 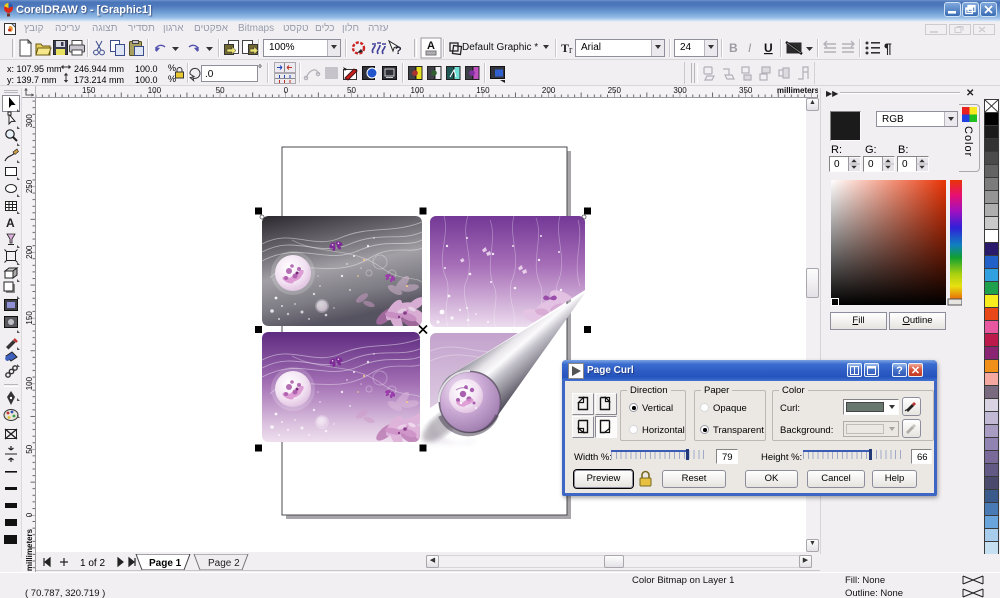 I want to click on svg-text: 1 of 2, so click(x=92, y=563).